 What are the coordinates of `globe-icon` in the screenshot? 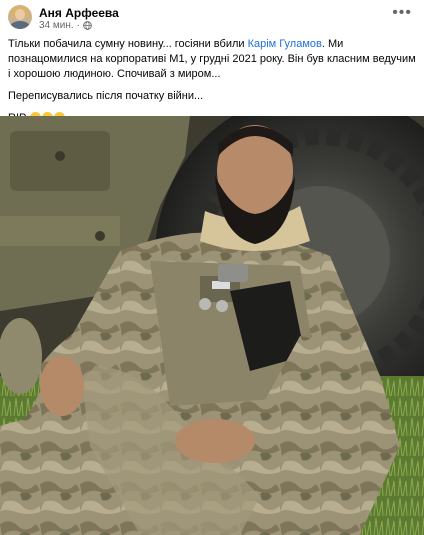 It's located at (87, 25).